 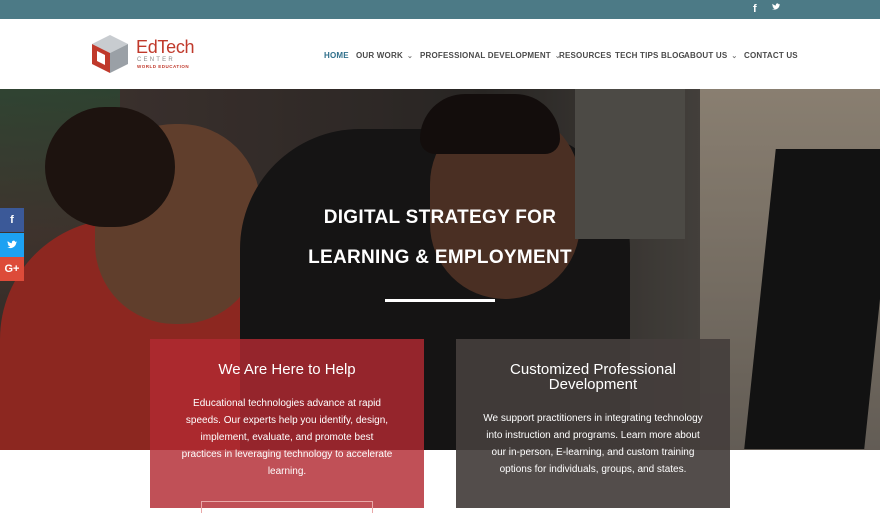 I want to click on professional-development-card-title: Customized Professional Development, so click(x=593, y=377).